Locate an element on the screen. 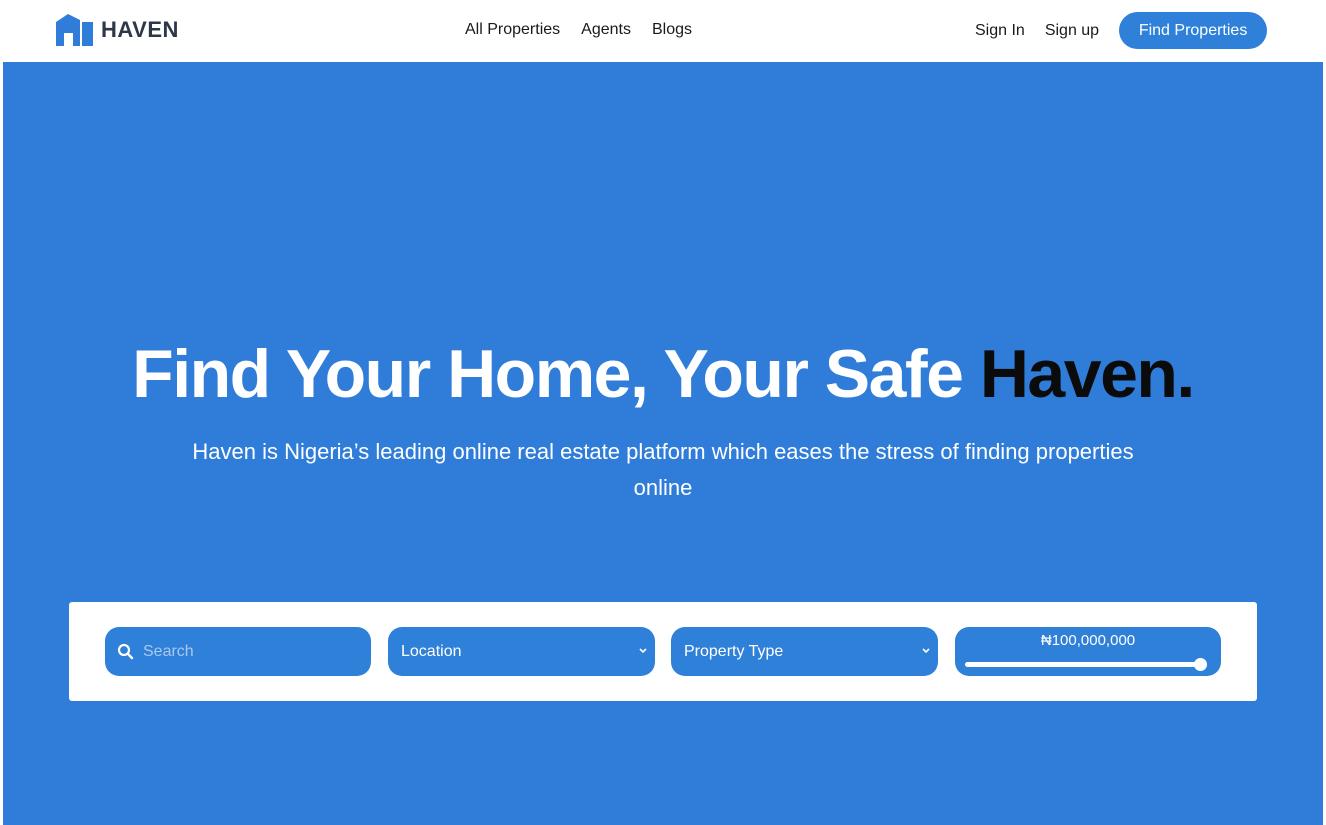 The width and height of the screenshot is (1326, 825). hero-title-main: Find Your Home, Your Safe is located at coordinates (556, 374).